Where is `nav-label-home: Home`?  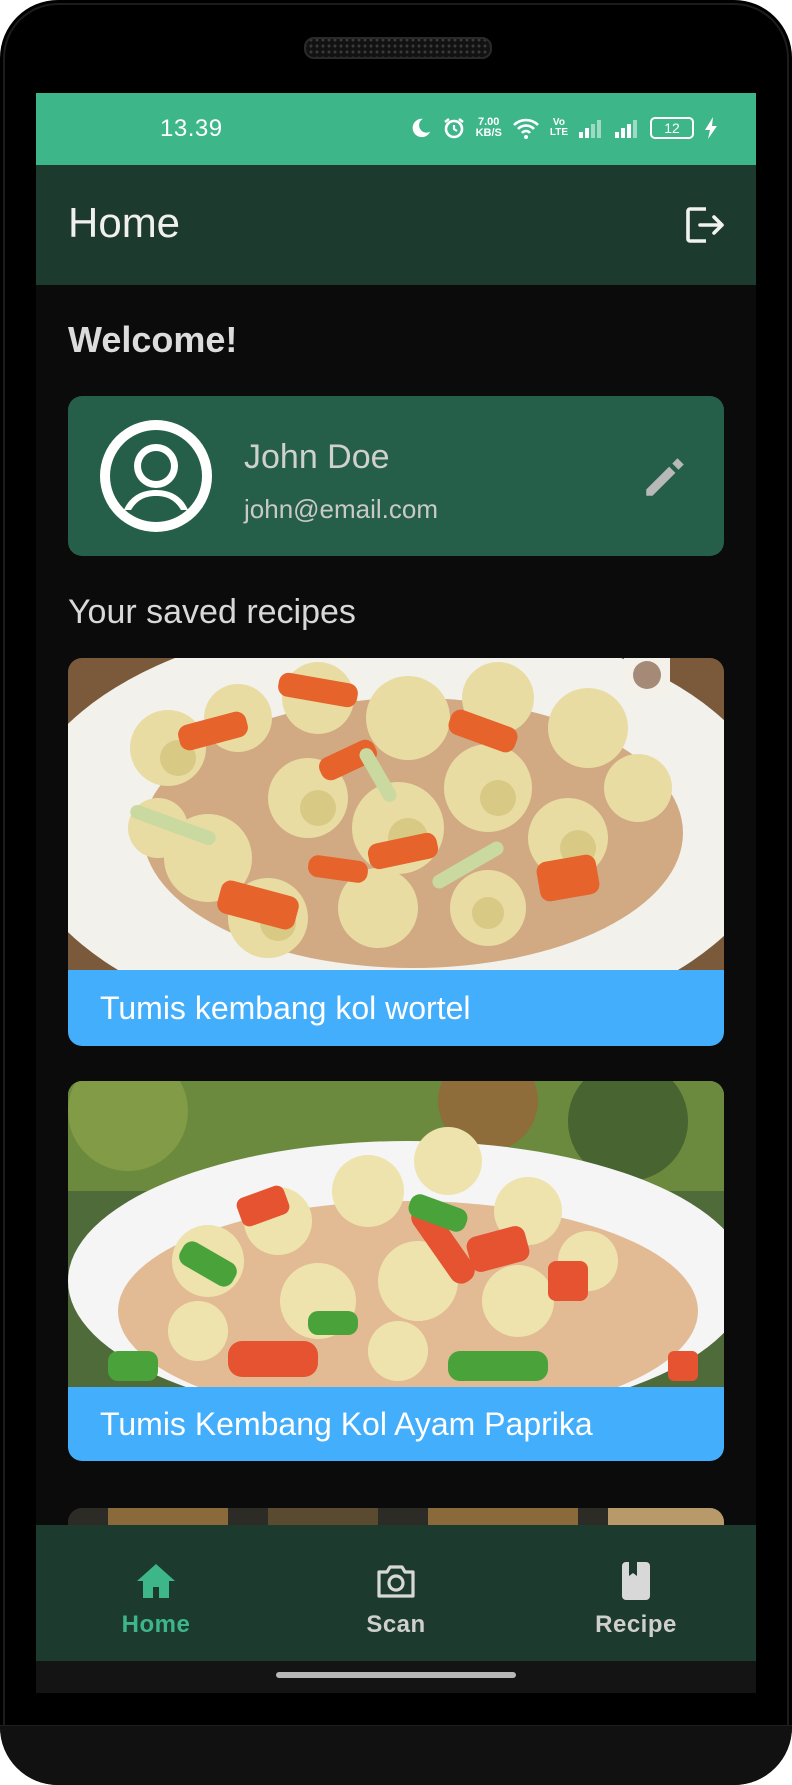
nav-label-home: Home is located at coordinates (156, 1624).